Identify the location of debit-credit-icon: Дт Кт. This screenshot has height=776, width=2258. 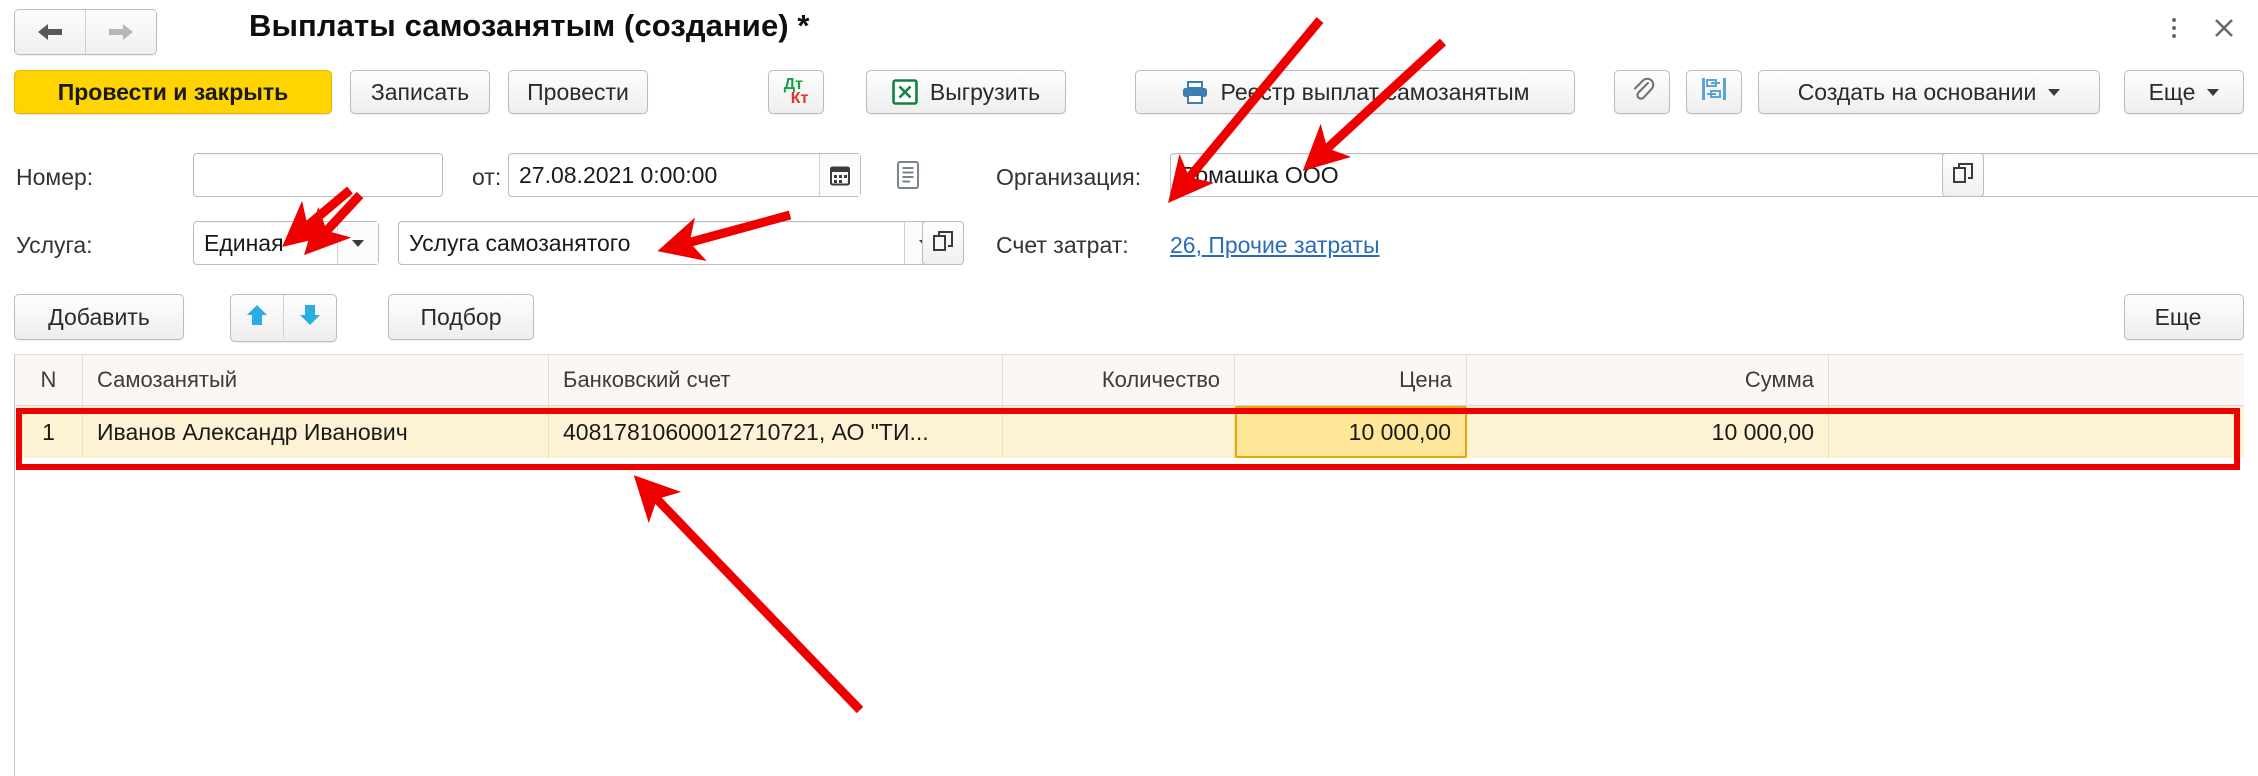
(796, 91).